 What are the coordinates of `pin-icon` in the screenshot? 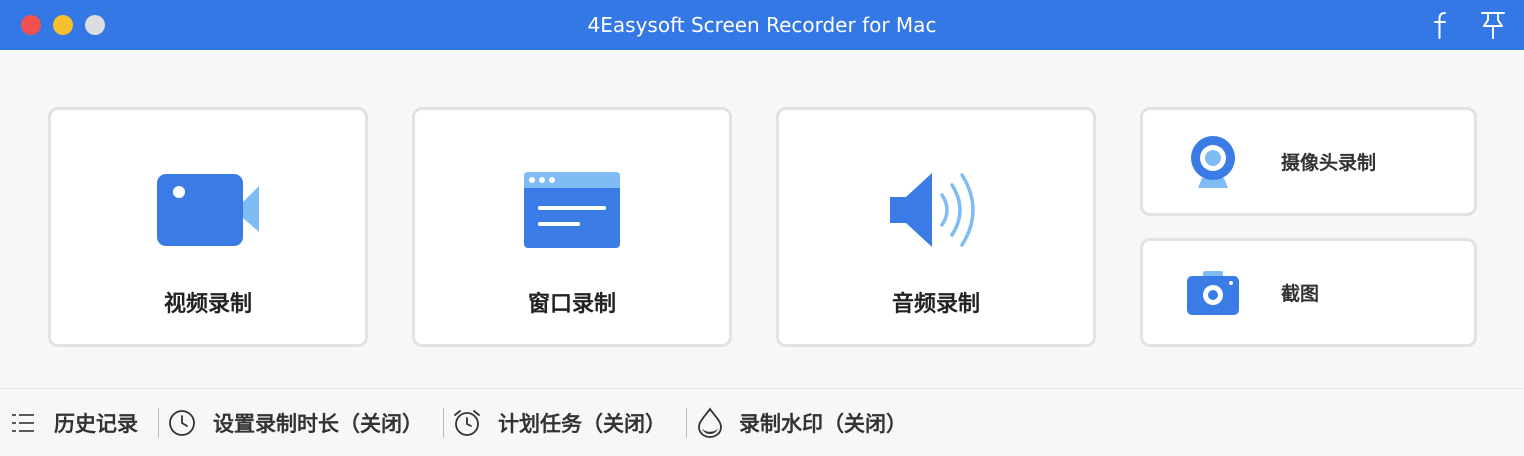 It's located at (1493, 25).